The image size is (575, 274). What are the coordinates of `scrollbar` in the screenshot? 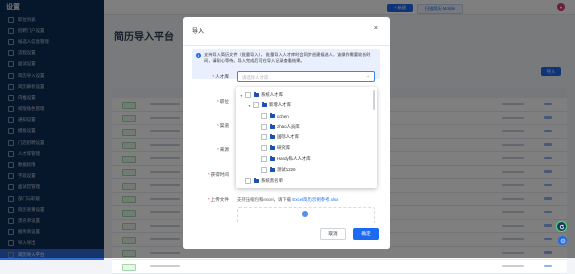 It's located at (373, 100).